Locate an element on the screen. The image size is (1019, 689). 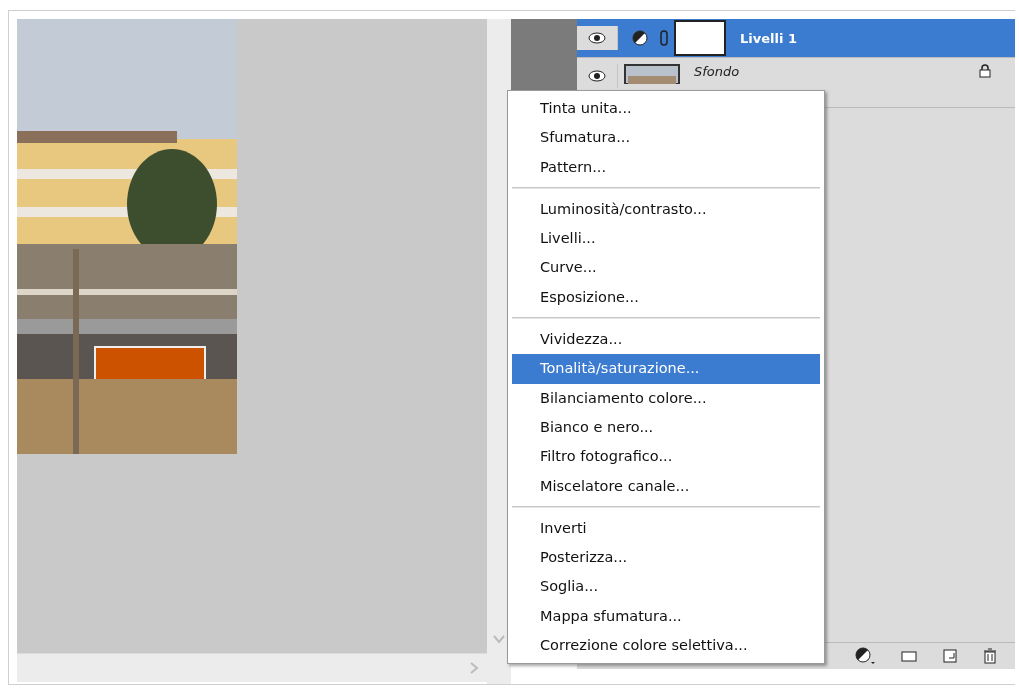
adjustment-layer-icon is located at coordinates (865, 656).